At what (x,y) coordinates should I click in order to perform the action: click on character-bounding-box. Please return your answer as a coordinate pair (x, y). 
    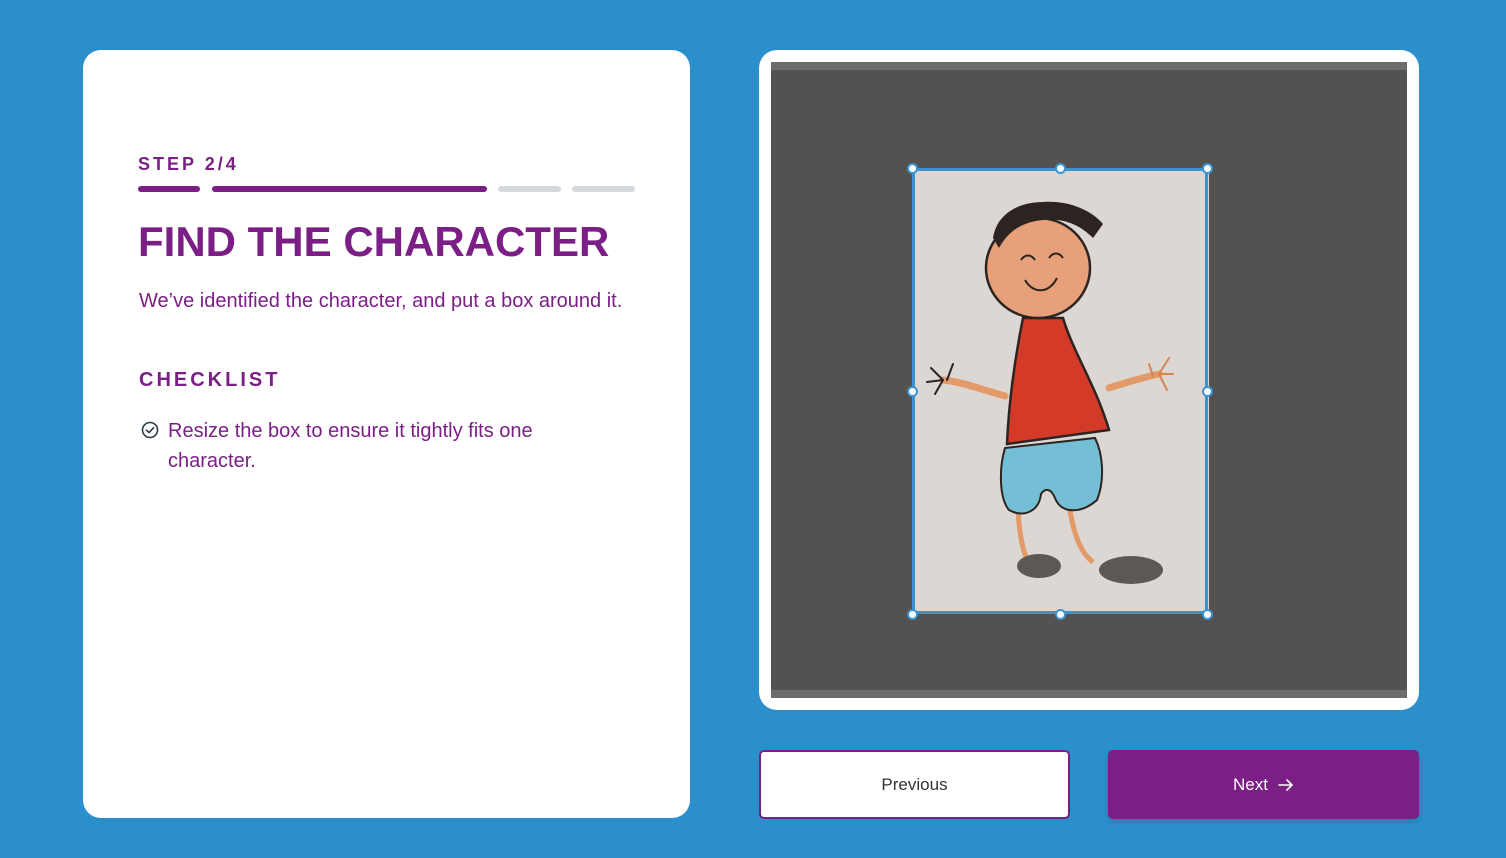
    Looking at the image, I should click on (1060, 391).